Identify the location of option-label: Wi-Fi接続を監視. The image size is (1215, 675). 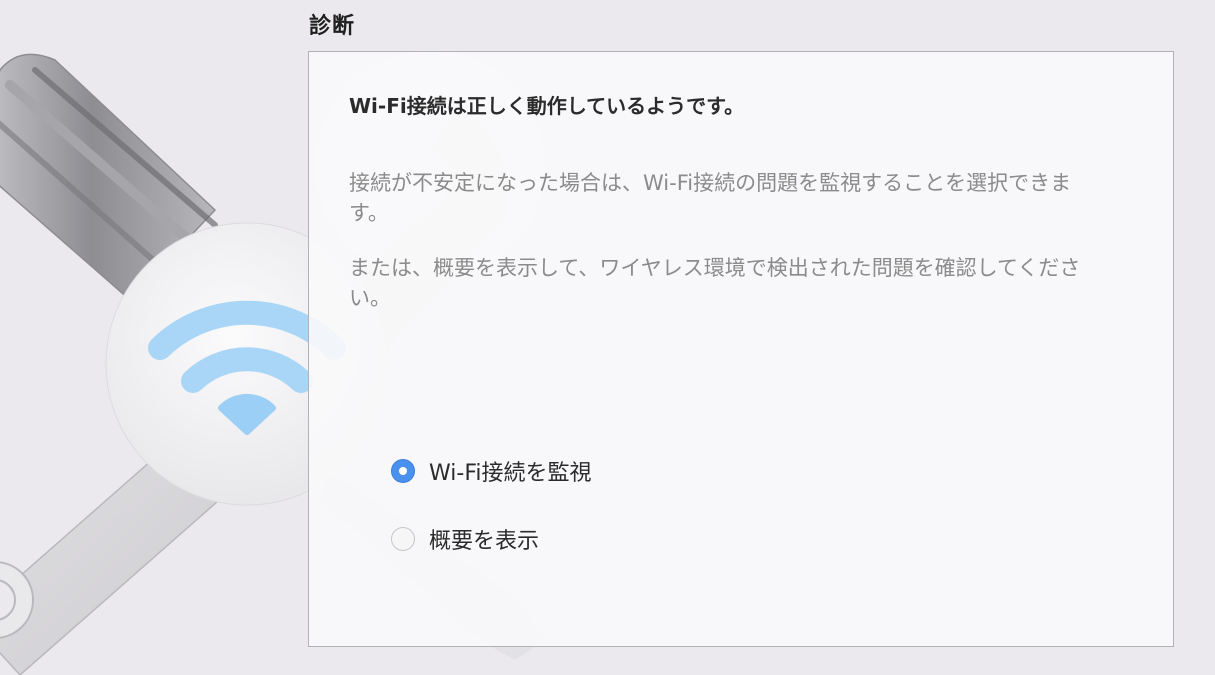
(510, 473).